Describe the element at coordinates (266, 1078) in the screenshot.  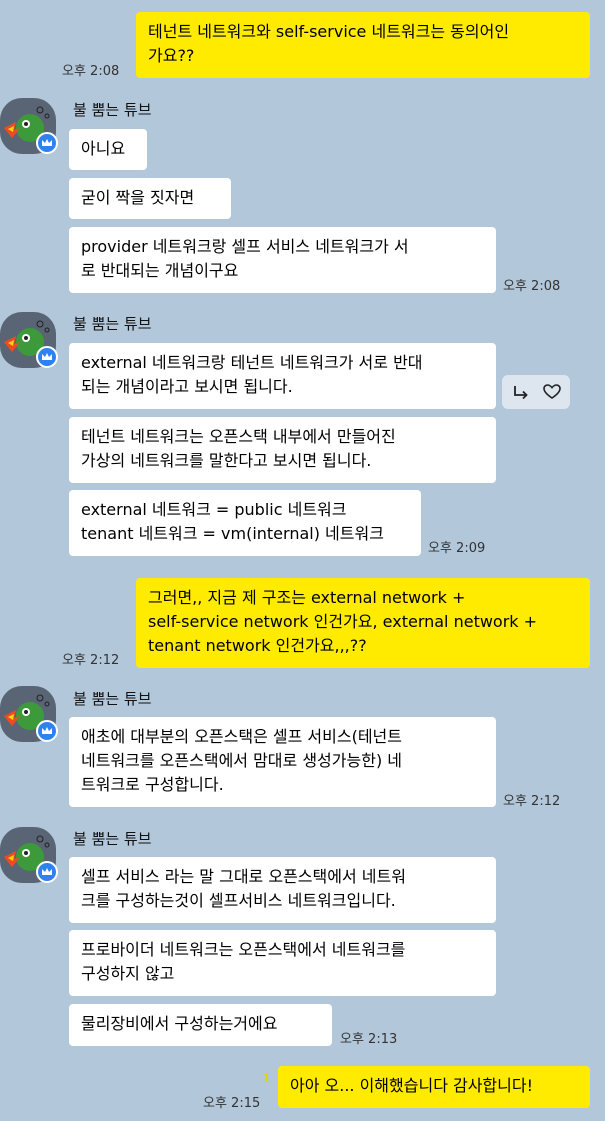
I see `unread-count: 1` at that location.